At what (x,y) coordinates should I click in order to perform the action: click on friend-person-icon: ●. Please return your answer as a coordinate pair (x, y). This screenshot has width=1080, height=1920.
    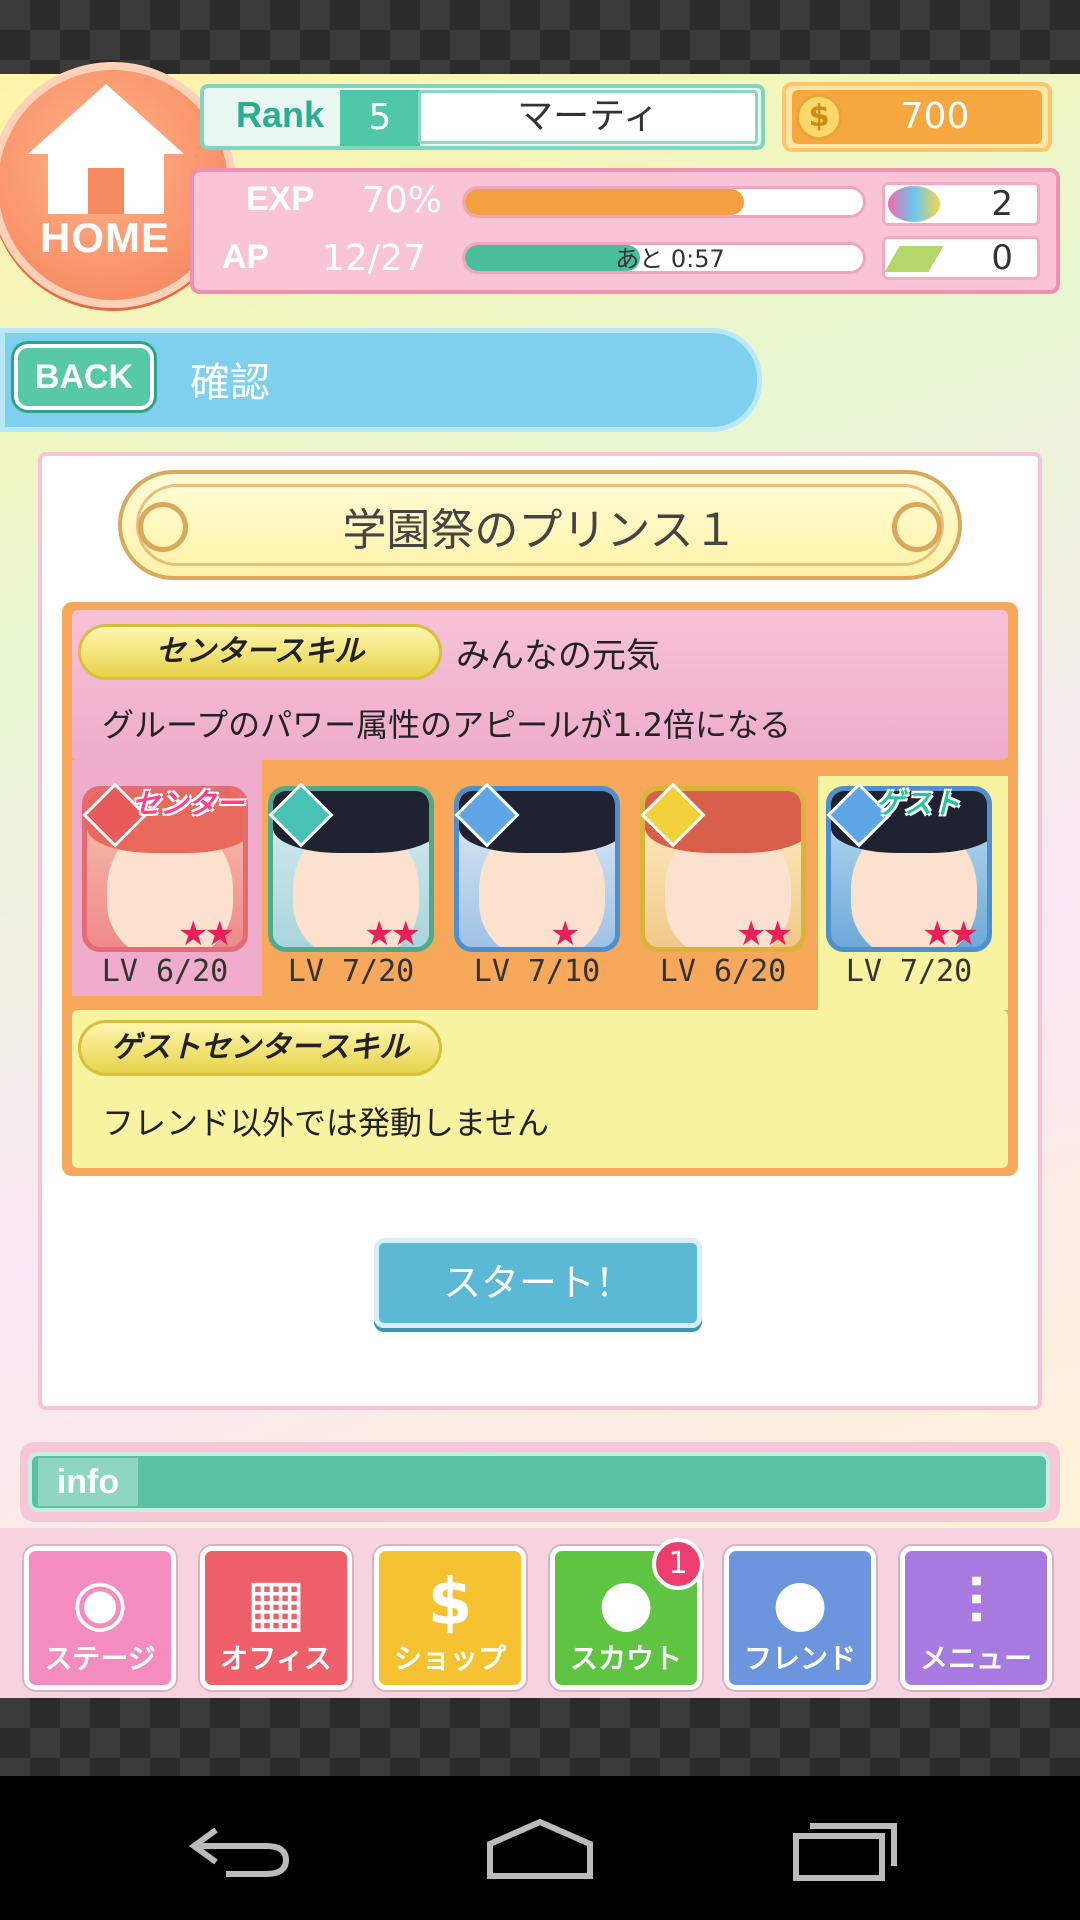
    Looking at the image, I should click on (800, 1603).